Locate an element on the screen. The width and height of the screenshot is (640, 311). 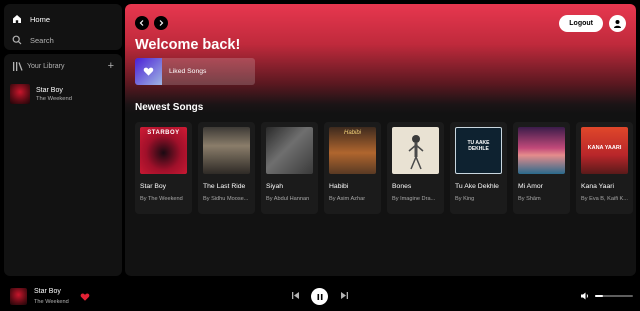
cover-text: STARBOY is located at coordinates (163, 133).